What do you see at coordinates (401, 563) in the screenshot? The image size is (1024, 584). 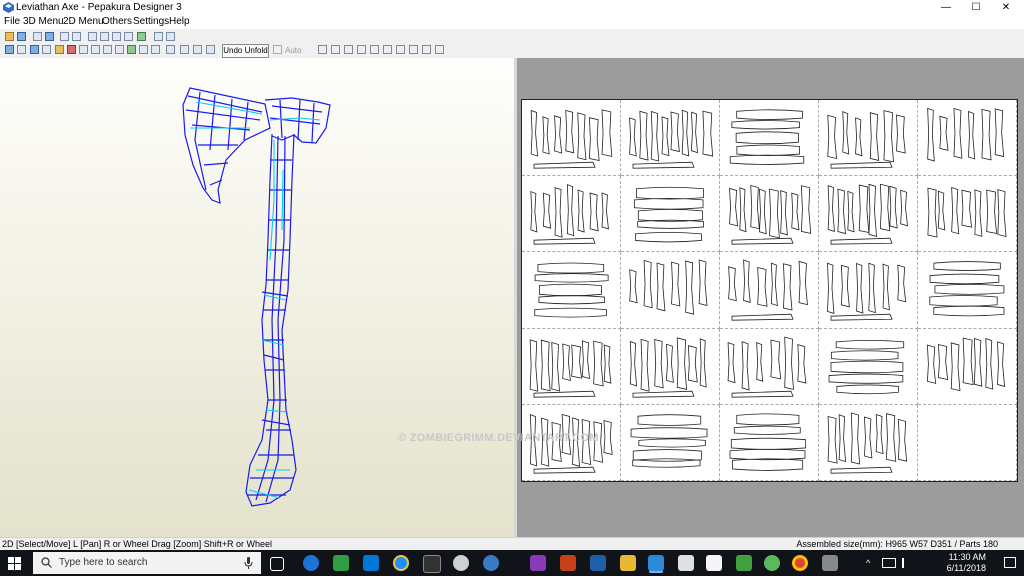 I see `internet-explorer-icon` at bounding box center [401, 563].